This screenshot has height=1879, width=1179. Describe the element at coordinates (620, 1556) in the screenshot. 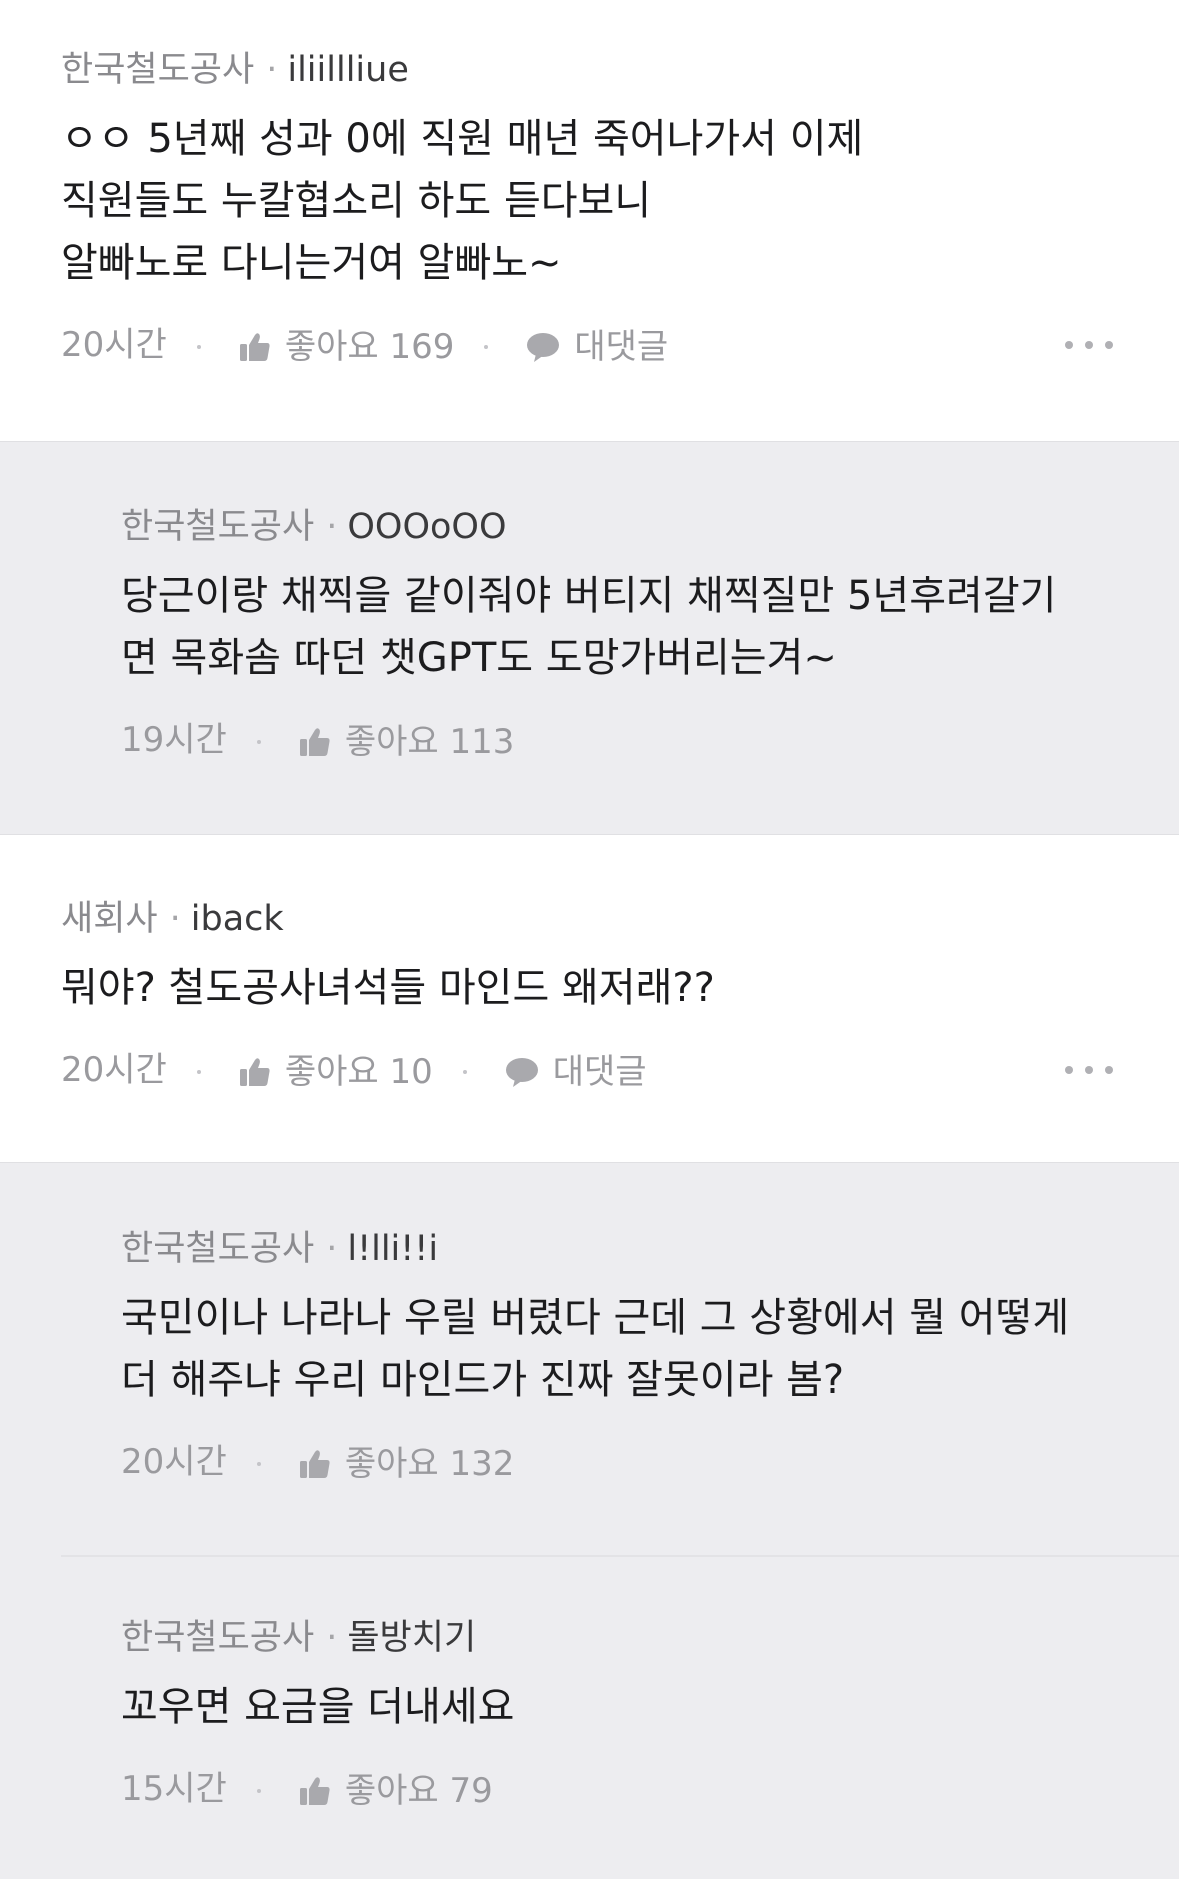

I see `reply-divider` at that location.